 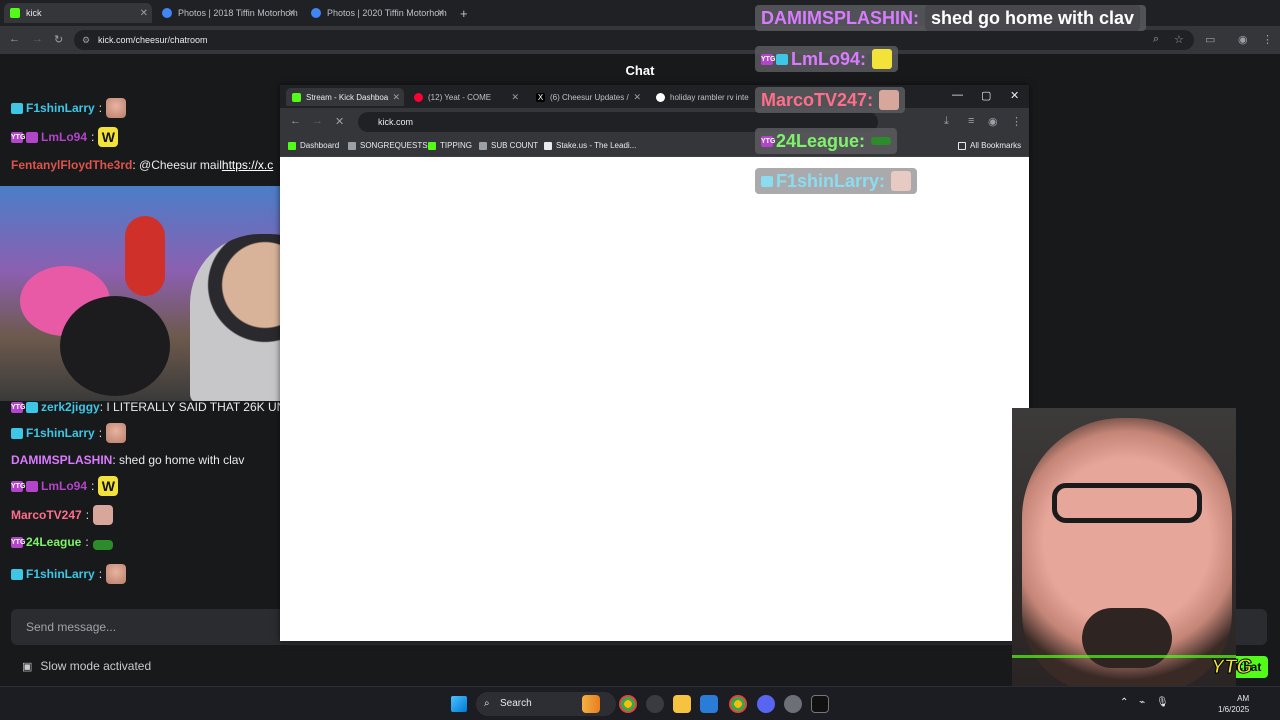 I want to click on chat-text: :, so click(x=87, y=542).